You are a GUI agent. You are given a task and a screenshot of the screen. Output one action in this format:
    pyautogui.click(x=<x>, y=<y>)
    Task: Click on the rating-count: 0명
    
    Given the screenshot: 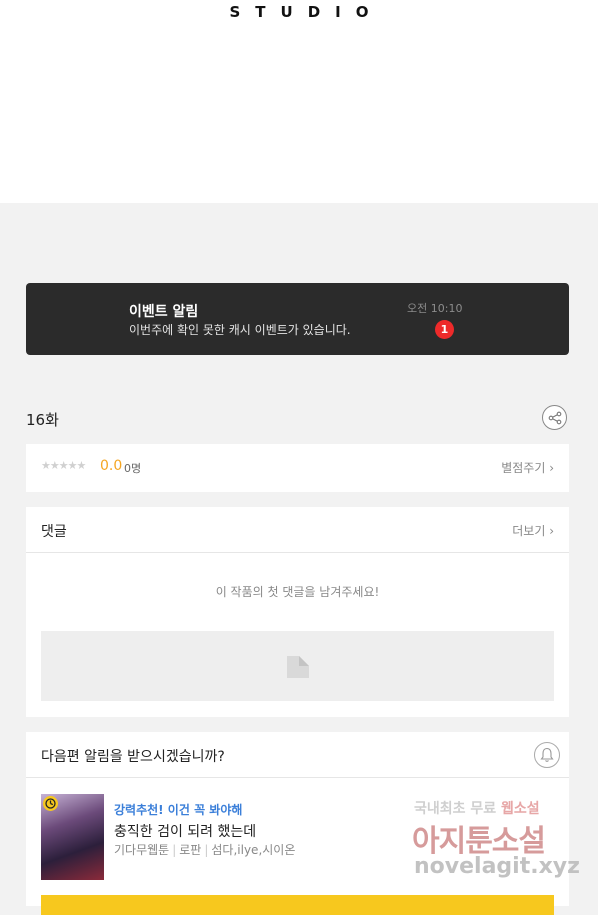 What is the action you would take?
    pyautogui.click(x=133, y=468)
    